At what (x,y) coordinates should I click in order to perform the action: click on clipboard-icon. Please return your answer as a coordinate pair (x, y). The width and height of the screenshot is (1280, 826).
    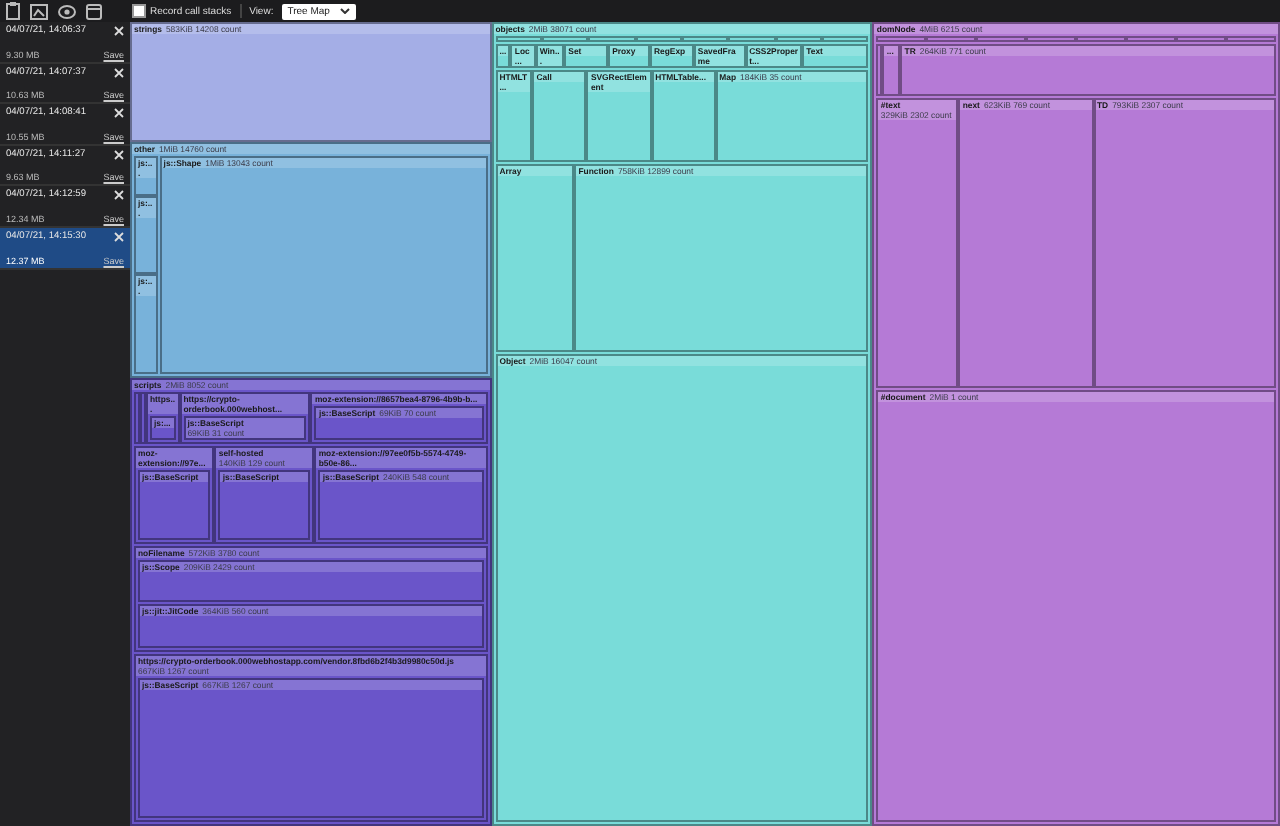
    Looking at the image, I should click on (13, 11).